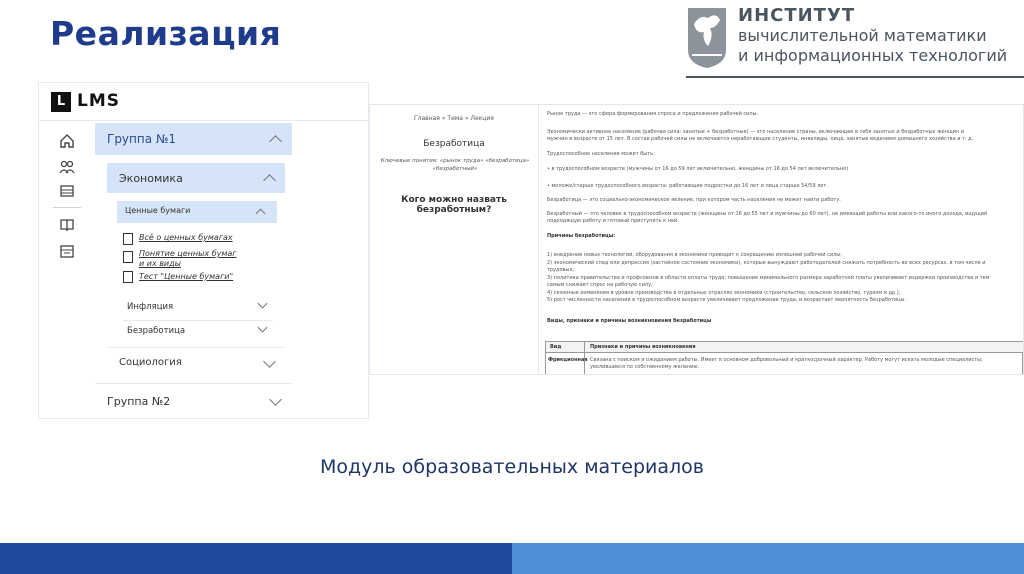 This screenshot has height=574, width=1024. What do you see at coordinates (768, 558) in the screenshot?
I see `footer-bar-right` at bounding box center [768, 558].